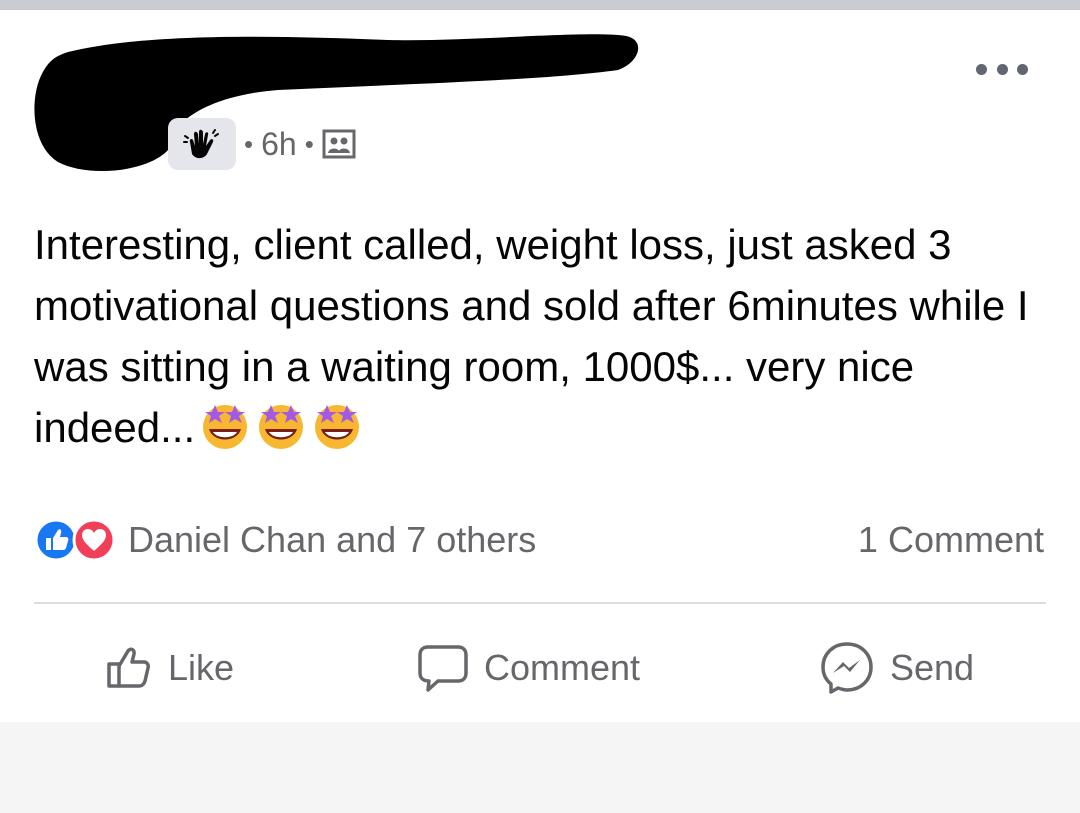 This screenshot has height=813, width=1080. What do you see at coordinates (540, 767) in the screenshot?
I see `feed-background` at bounding box center [540, 767].